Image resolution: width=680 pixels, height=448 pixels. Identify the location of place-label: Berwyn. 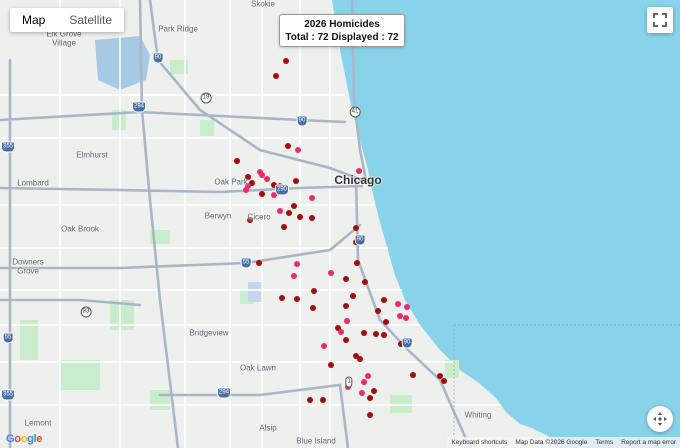
(218, 216).